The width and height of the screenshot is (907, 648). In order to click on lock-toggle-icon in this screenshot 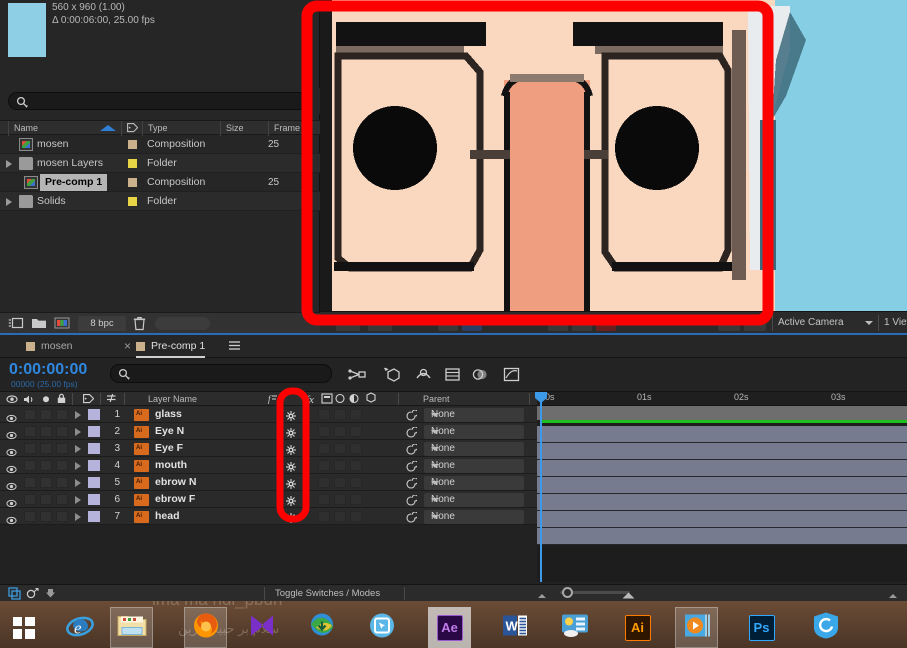, I will do `click(61, 399)`.